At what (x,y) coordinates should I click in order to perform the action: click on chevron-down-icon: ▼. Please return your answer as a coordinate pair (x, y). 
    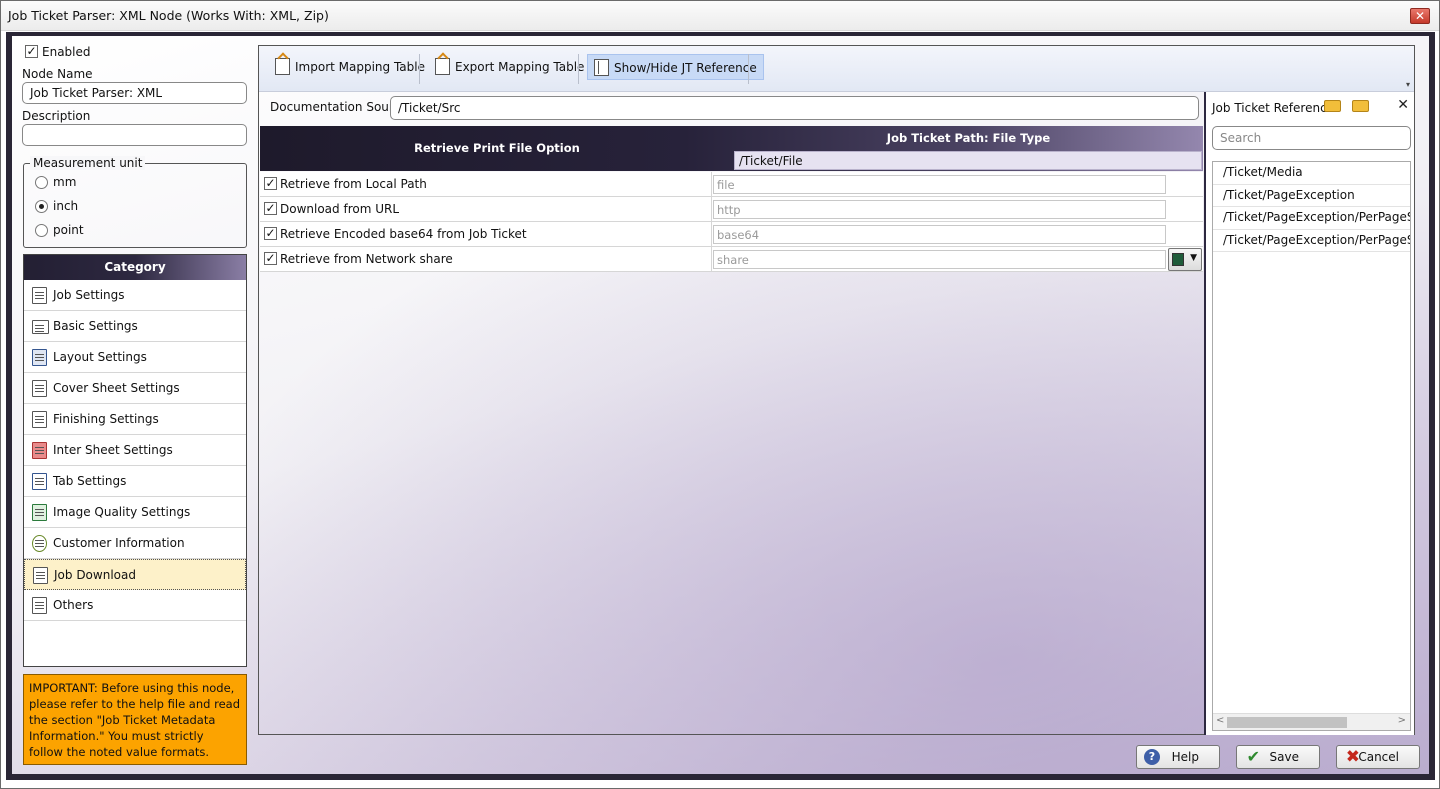
    Looking at the image, I should click on (1193, 258).